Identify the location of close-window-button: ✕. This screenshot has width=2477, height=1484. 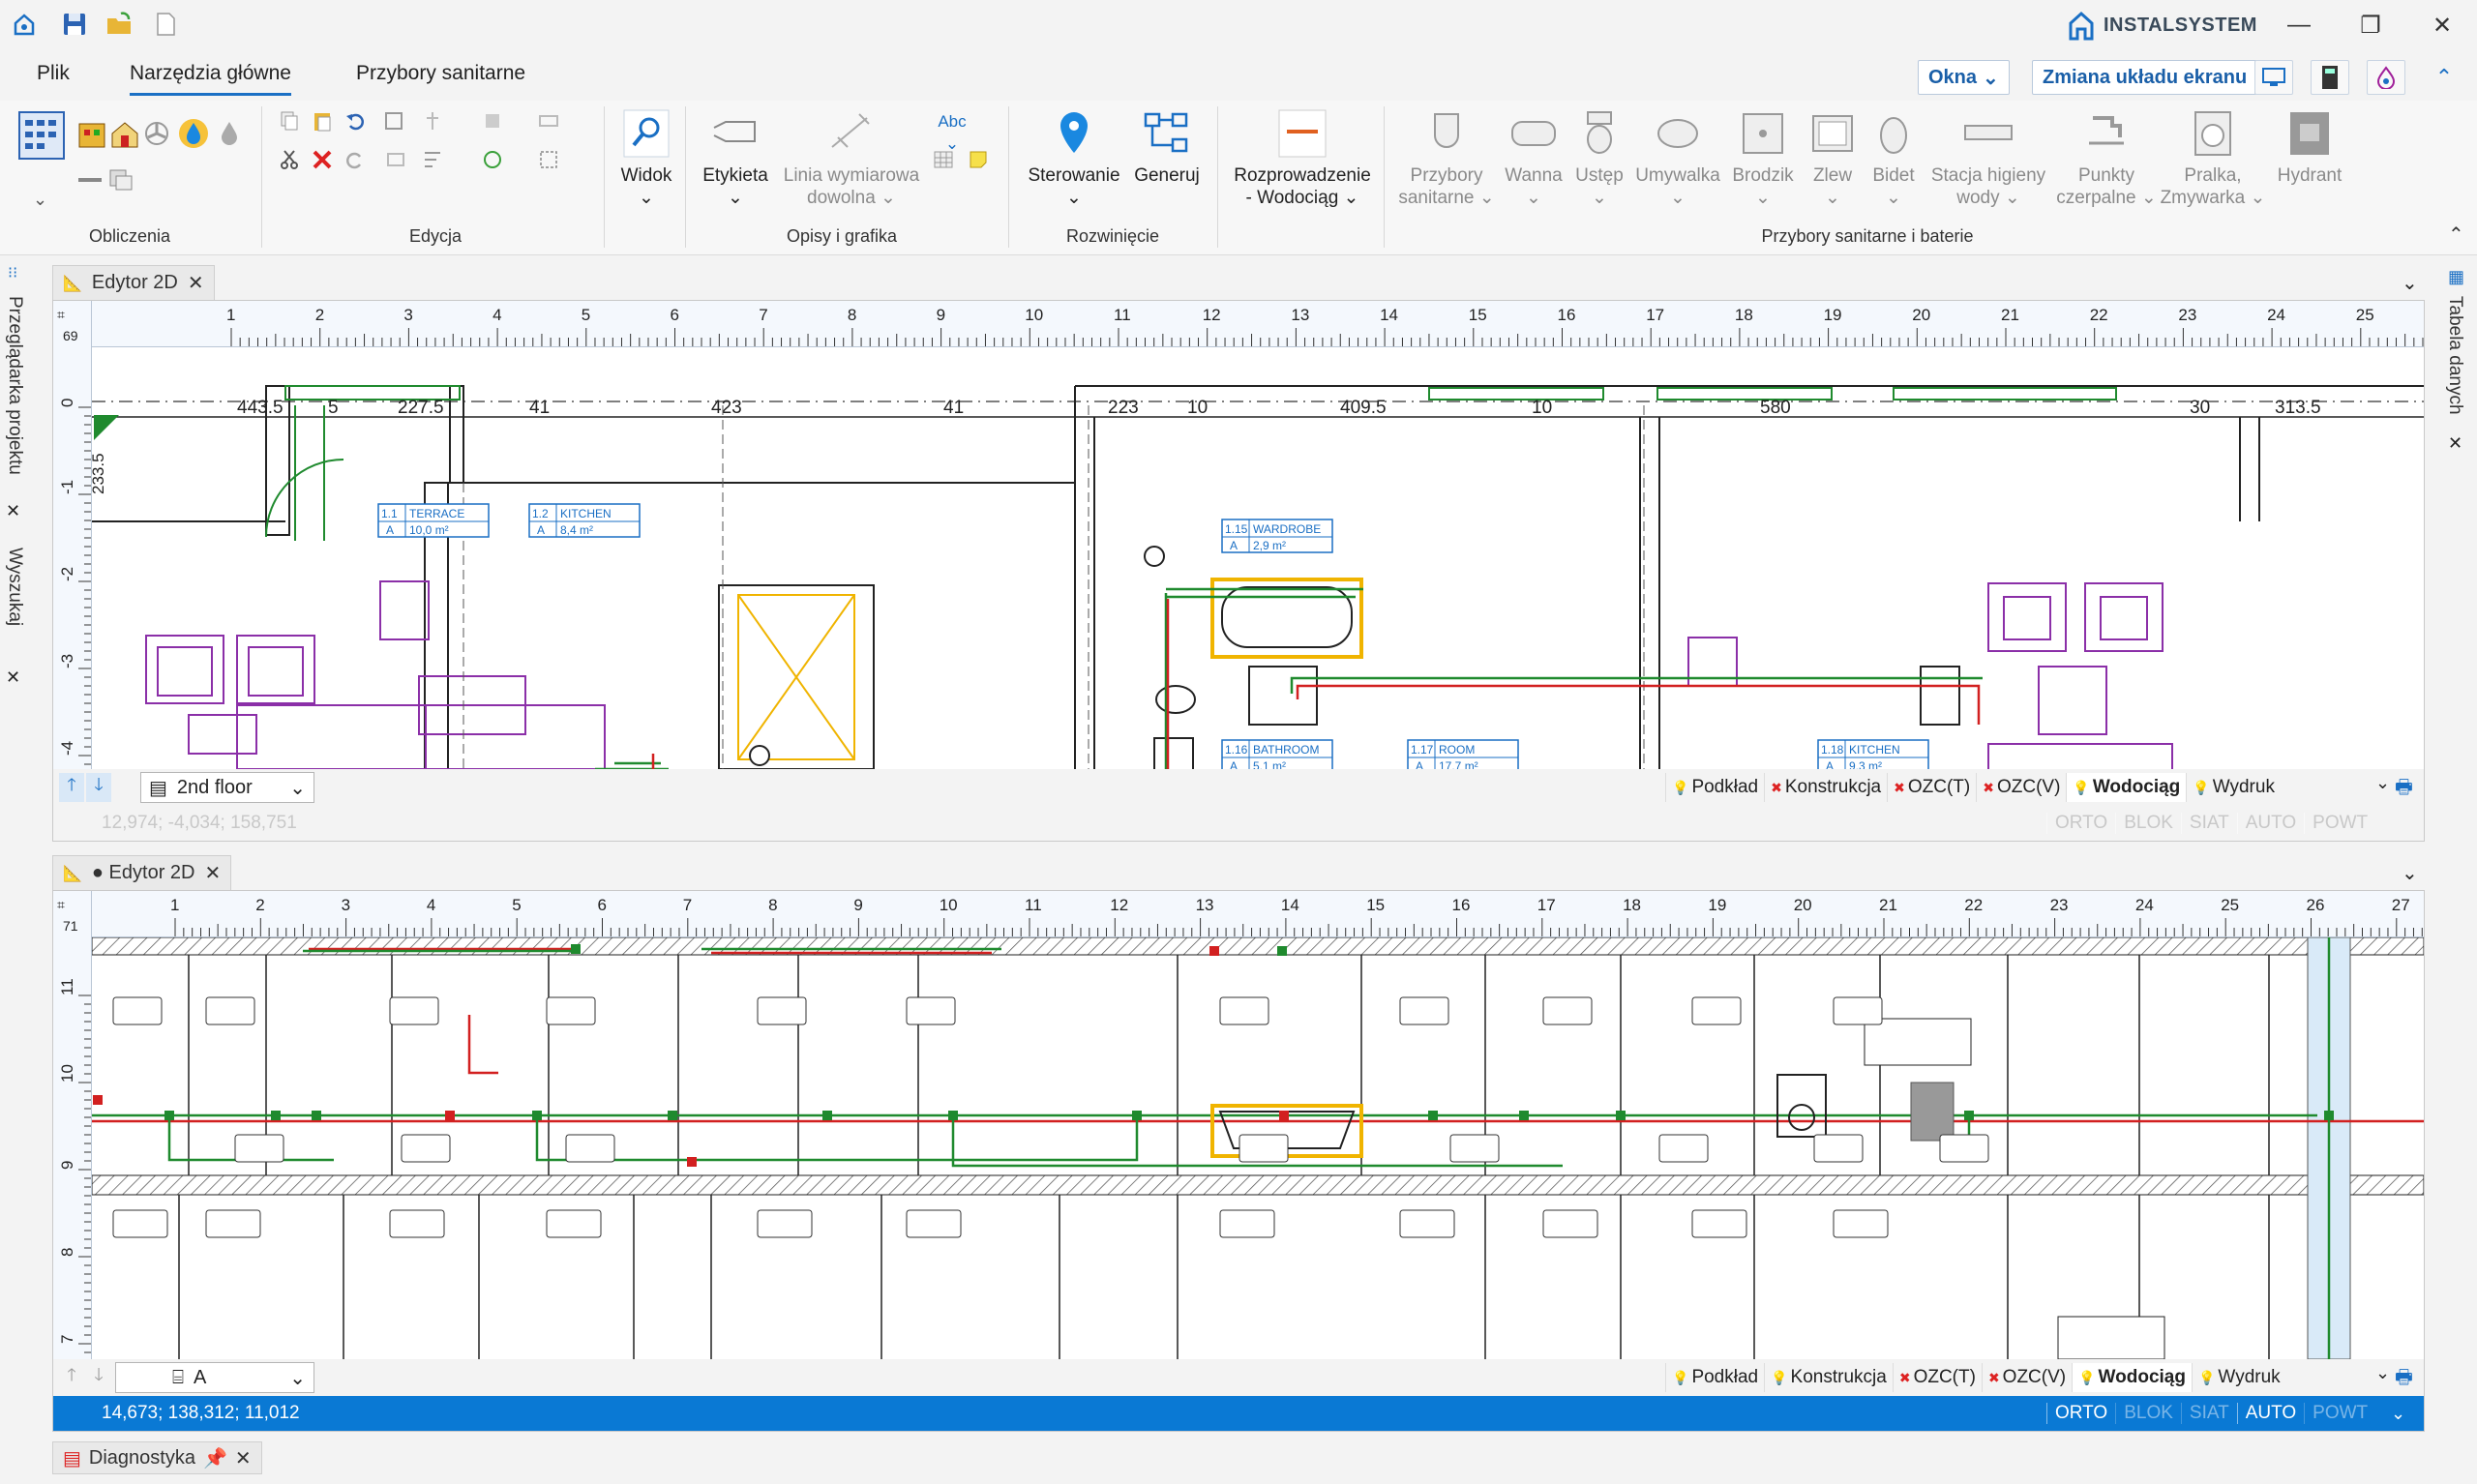
(2442, 25).